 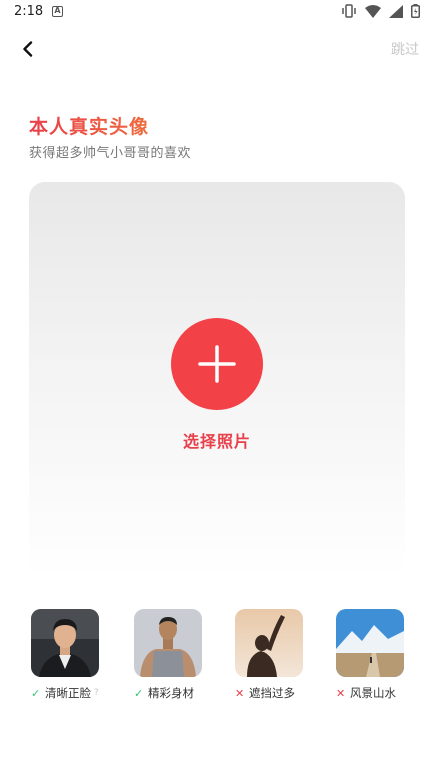 What do you see at coordinates (405, 49) in the screenshot?
I see `skip-button: 跳过` at bounding box center [405, 49].